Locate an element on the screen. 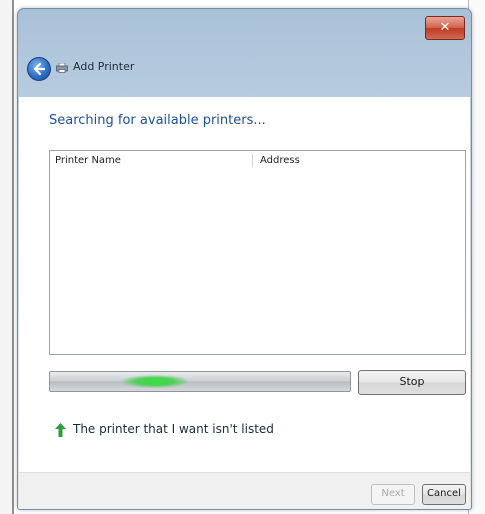 This screenshot has height=514, width=485. window-title: Add Printer is located at coordinates (104, 66).